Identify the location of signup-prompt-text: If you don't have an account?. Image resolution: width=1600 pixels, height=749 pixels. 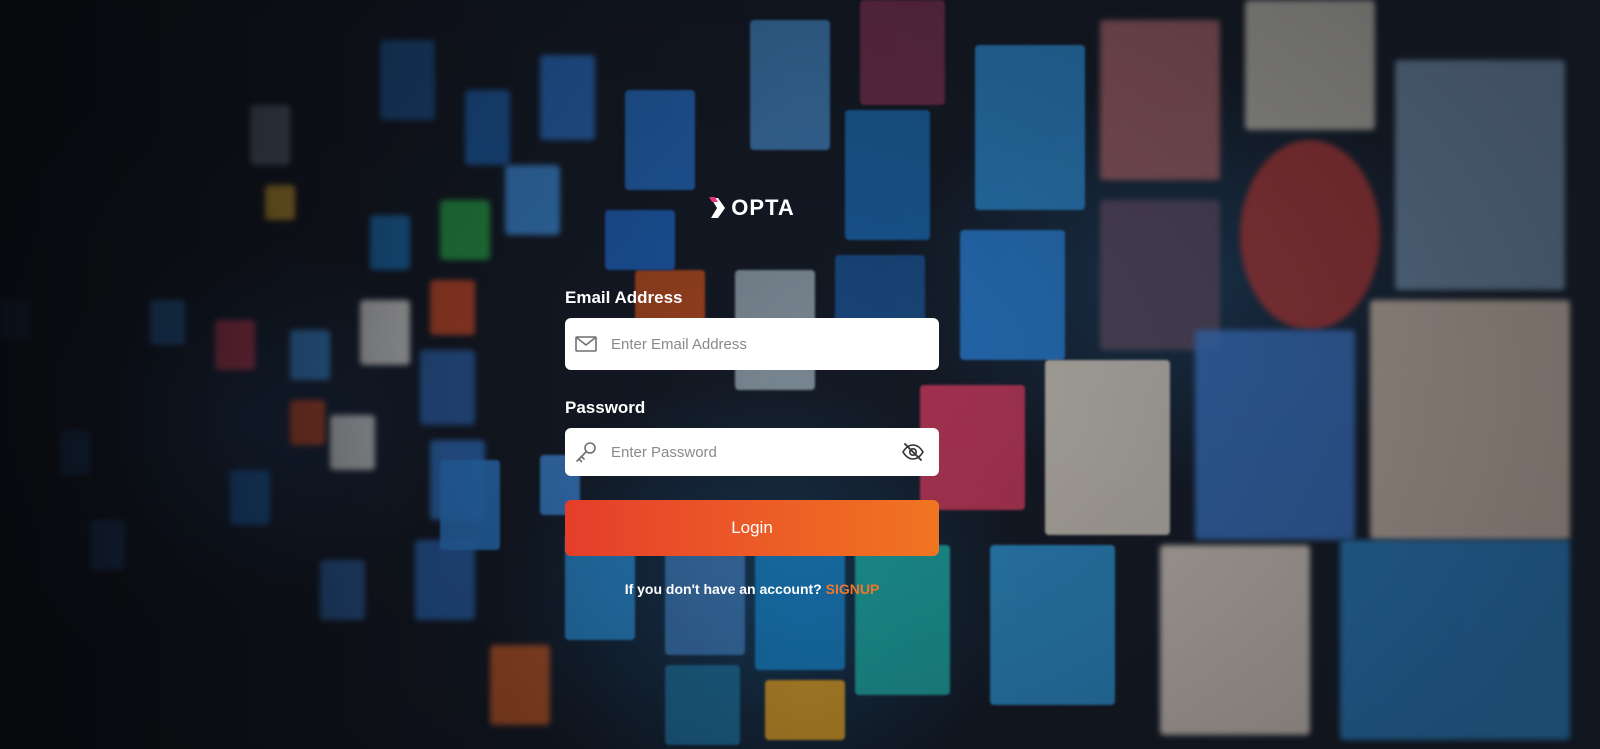
(723, 589).